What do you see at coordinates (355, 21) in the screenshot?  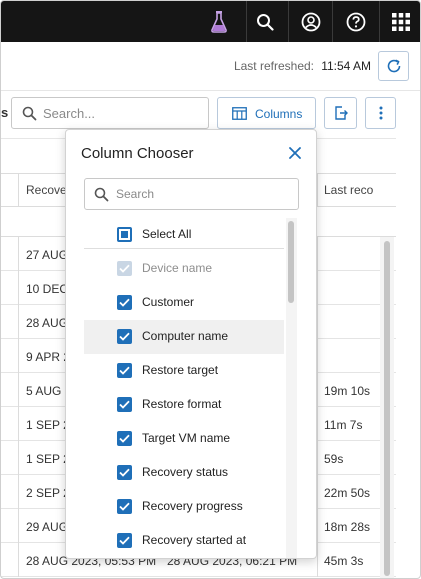 I see `help-icon` at bounding box center [355, 21].